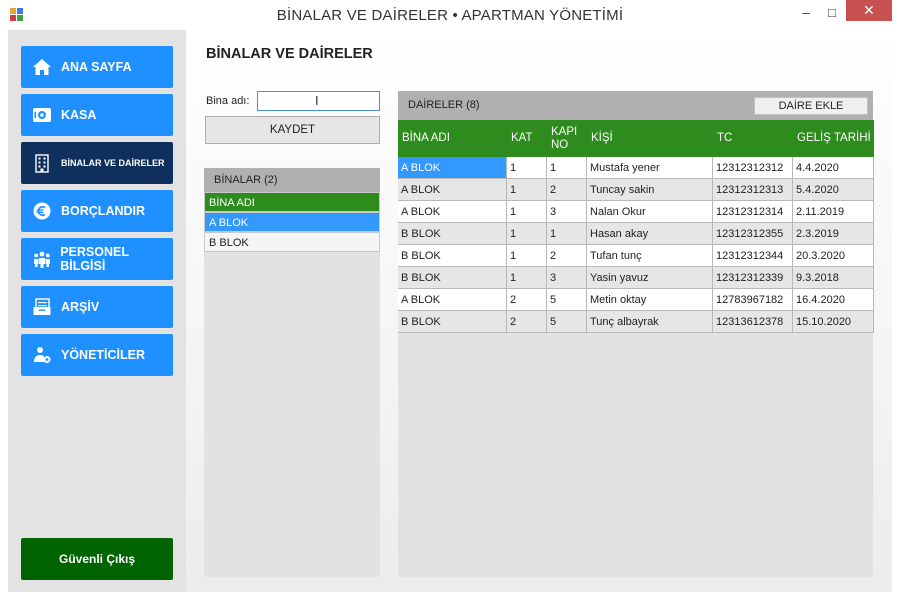 The height and width of the screenshot is (600, 900). Describe the element at coordinates (833, 234) in the screenshot. I see `cell-gelis-tarihi: 2.3.2019` at that location.